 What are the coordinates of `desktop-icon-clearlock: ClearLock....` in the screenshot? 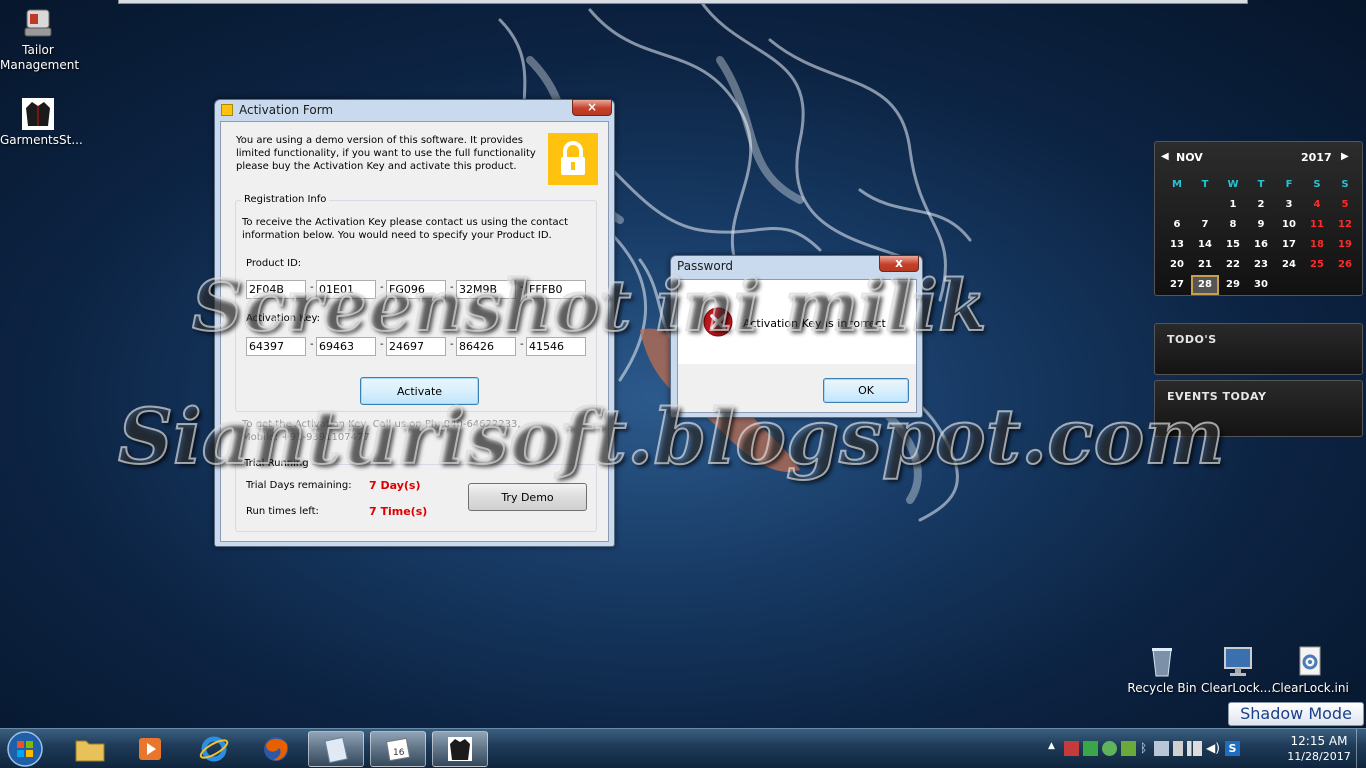 It's located at (1238, 670).